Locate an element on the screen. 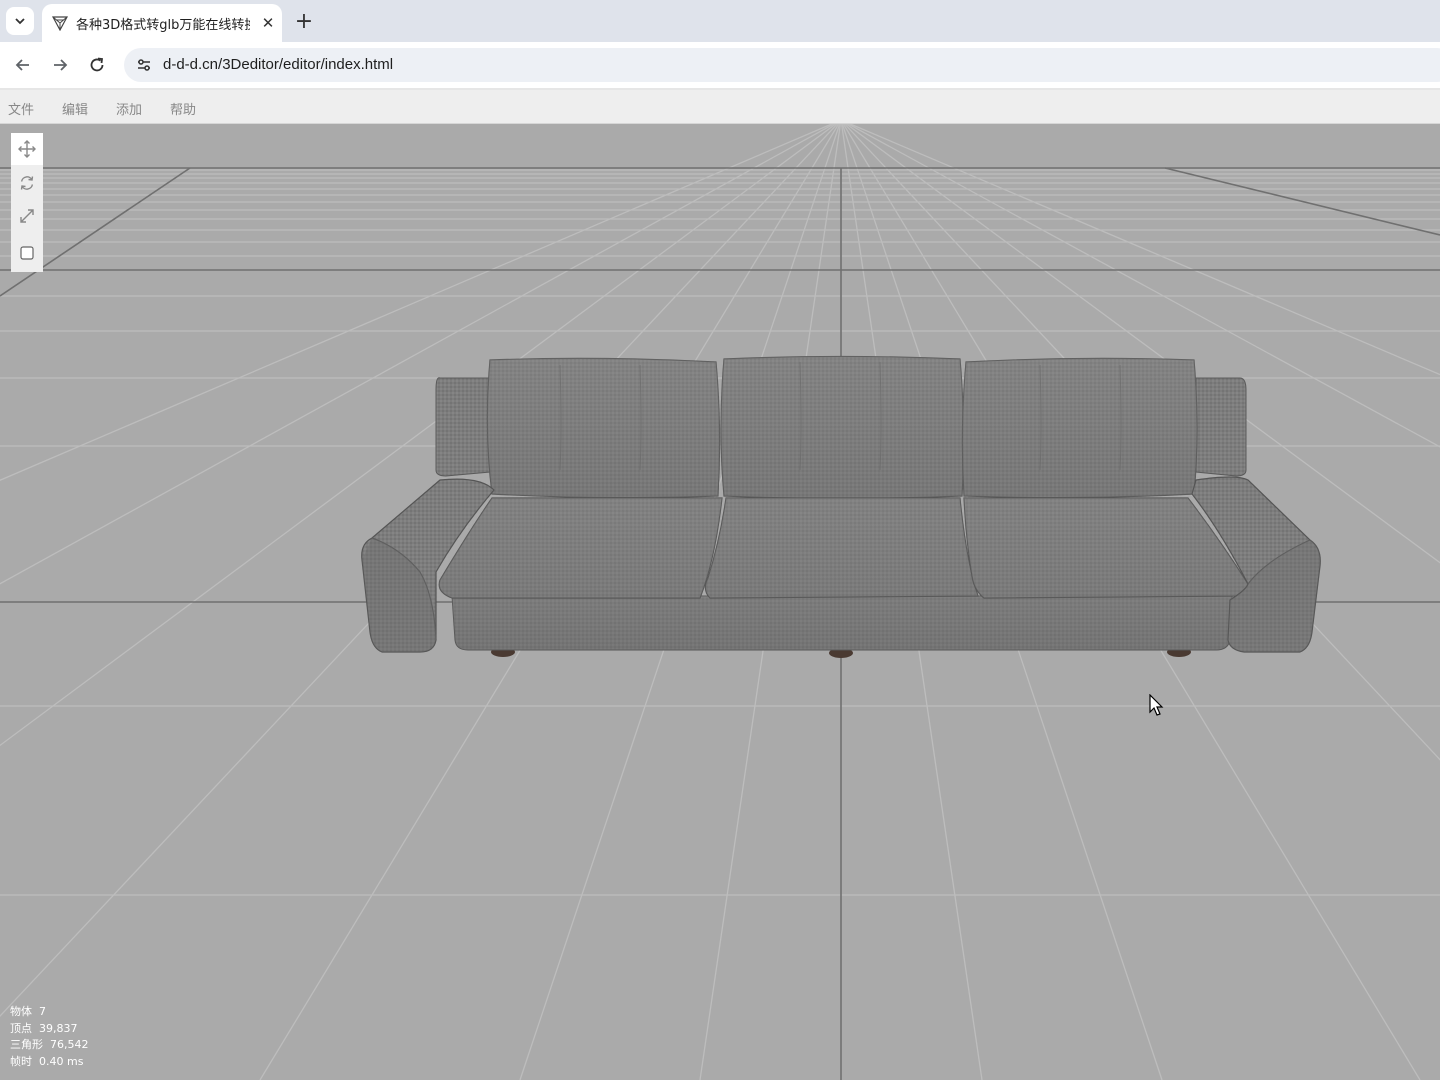  local-space-checkbox is located at coordinates (27, 253).